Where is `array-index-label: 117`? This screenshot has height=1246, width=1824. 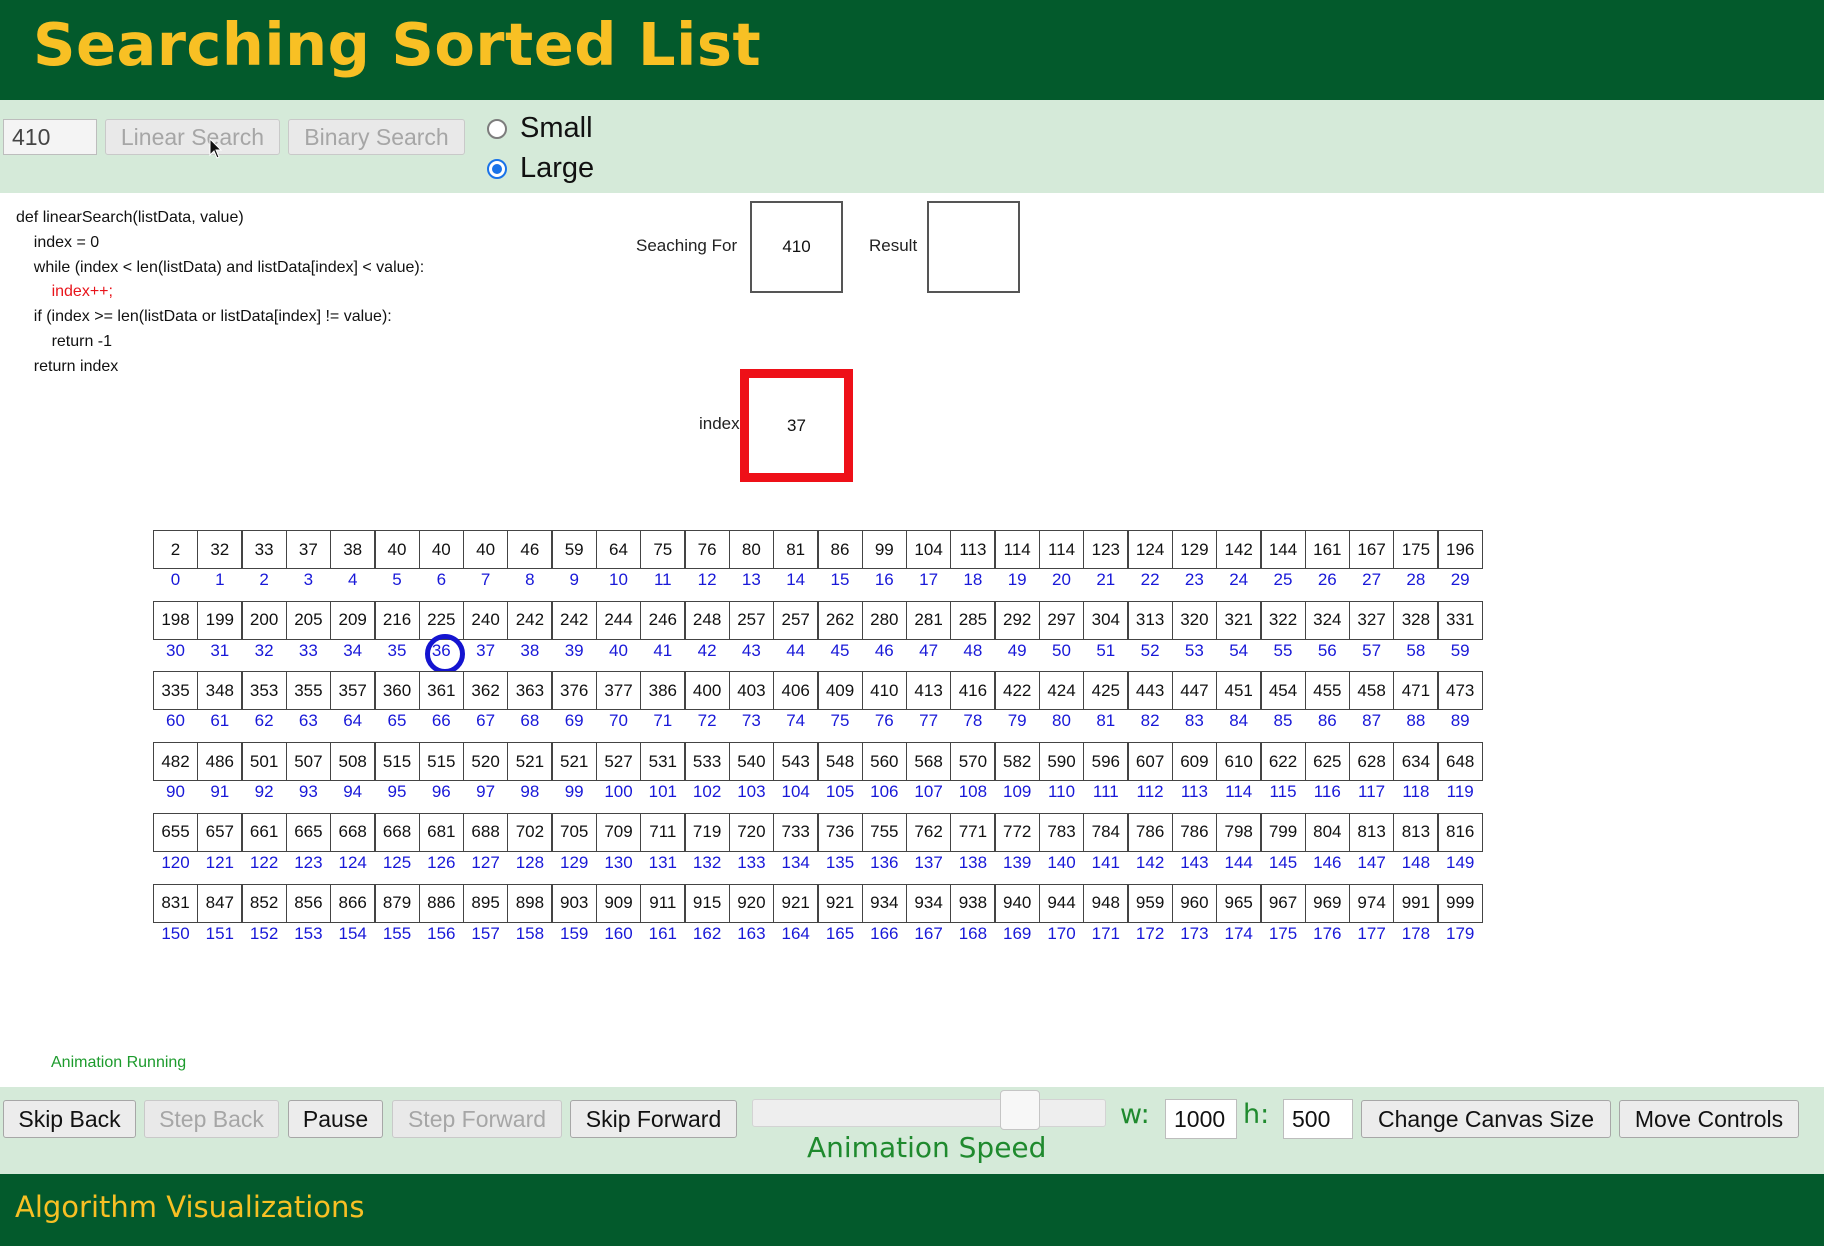 array-index-label: 117 is located at coordinates (1372, 792).